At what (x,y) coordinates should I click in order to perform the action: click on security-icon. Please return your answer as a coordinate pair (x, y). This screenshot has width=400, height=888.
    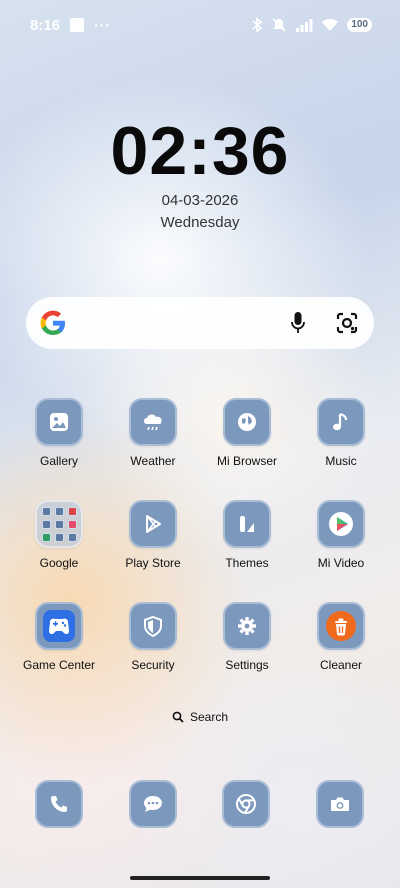
    Looking at the image, I should click on (153, 626).